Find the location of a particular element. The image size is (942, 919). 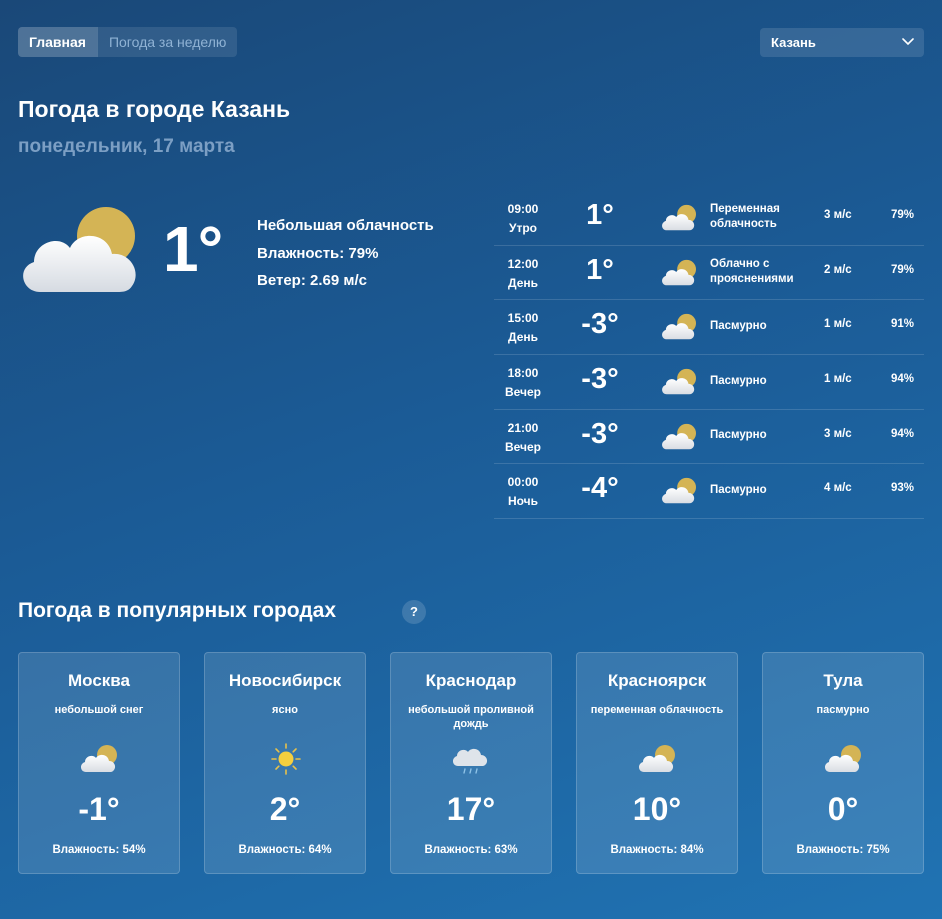

city-name: Тула is located at coordinates (843, 680).